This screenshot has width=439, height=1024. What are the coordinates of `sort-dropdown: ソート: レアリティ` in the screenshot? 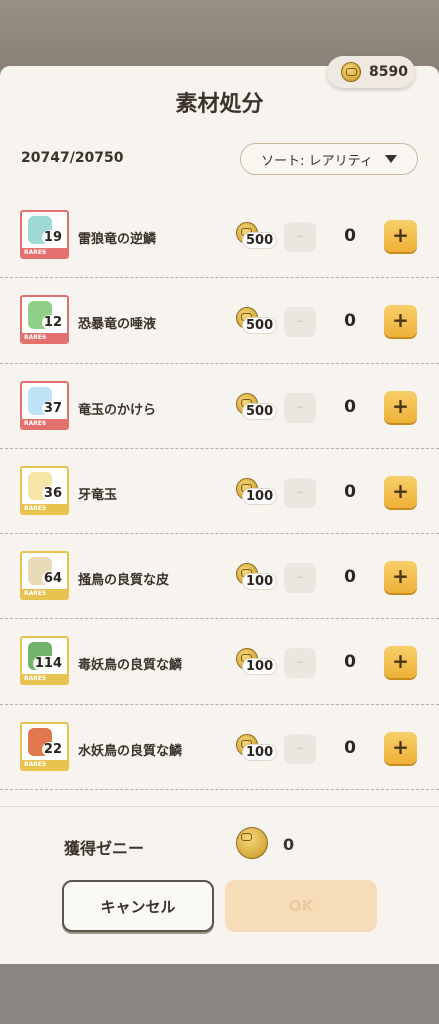 It's located at (329, 159).